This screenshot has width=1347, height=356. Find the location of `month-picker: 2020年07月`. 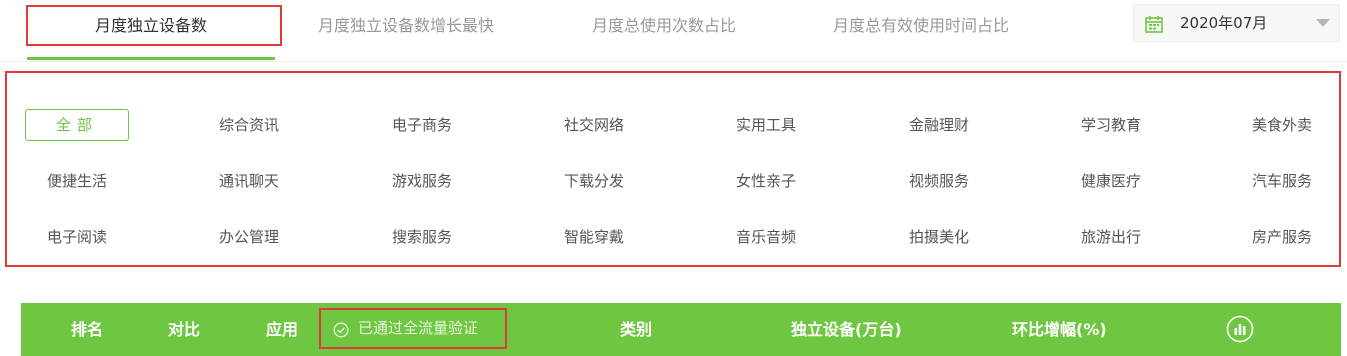

month-picker: 2020年07月 is located at coordinates (1236, 23).